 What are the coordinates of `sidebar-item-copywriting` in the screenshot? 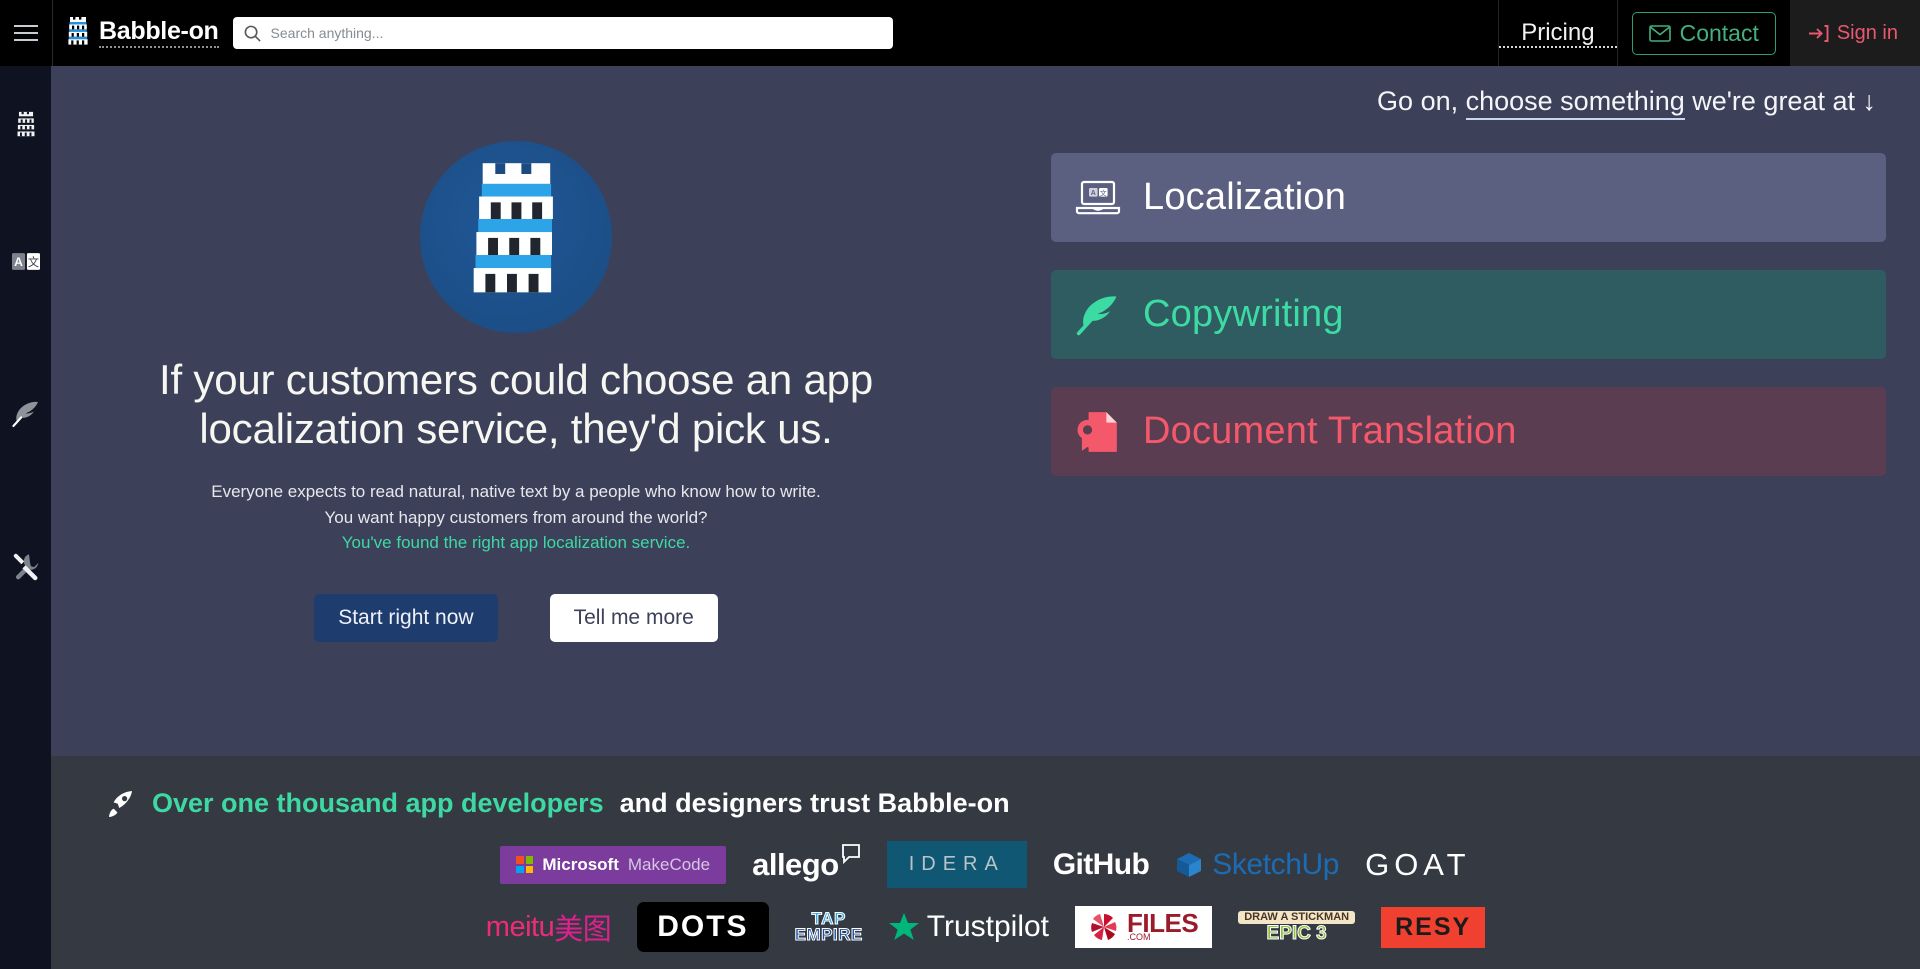 It's located at (25, 413).